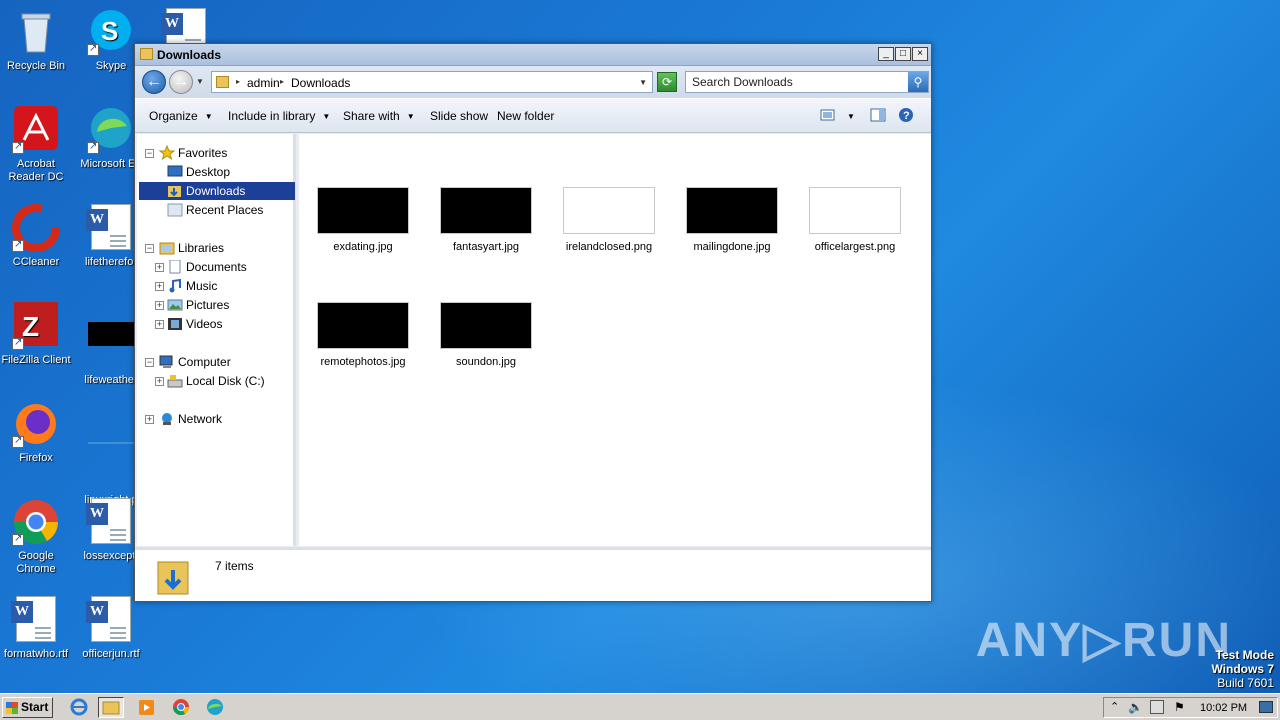 The image size is (1280, 720). I want to click on desktop-icon-ccleaner: CCleaner, so click(37, 236).